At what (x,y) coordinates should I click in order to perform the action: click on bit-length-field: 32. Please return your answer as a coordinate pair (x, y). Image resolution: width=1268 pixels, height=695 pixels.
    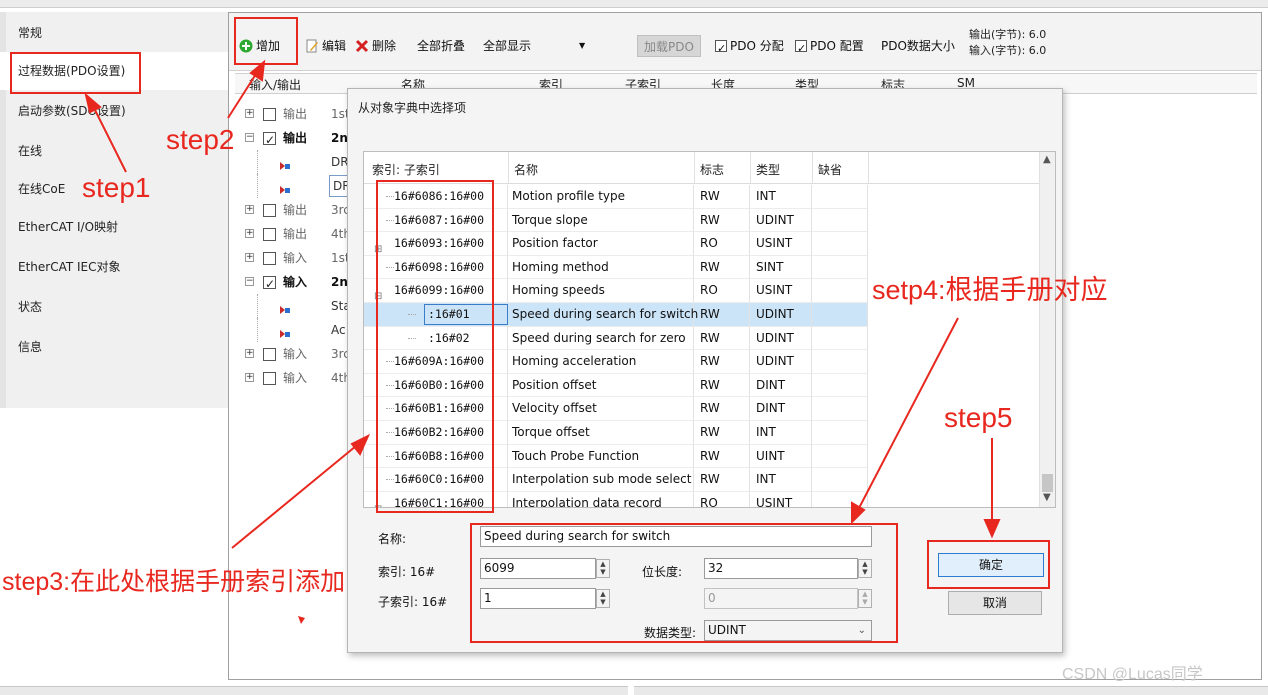
    Looking at the image, I should click on (781, 568).